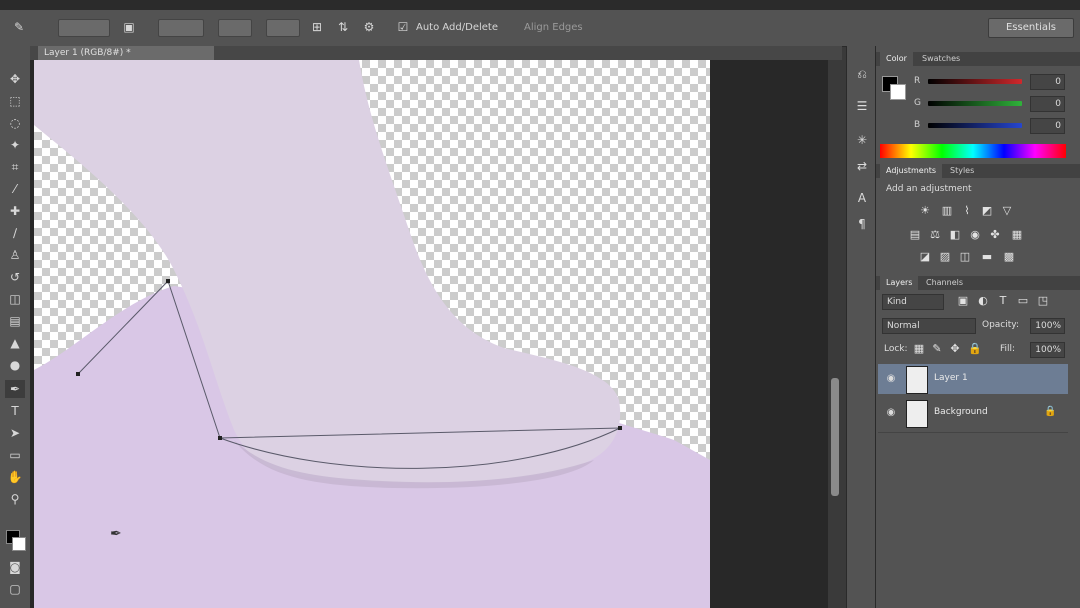 The width and height of the screenshot is (1080, 608). Describe the element at coordinates (987, 257) in the screenshot. I see `gradient-map-icon: ▬` at that location.